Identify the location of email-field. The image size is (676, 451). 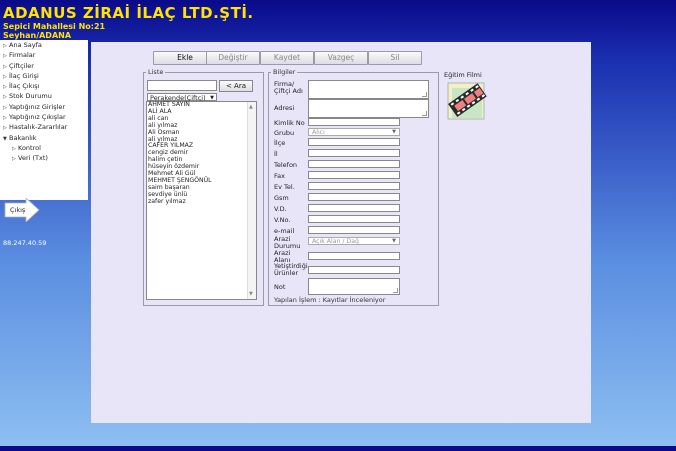
(354, 230).